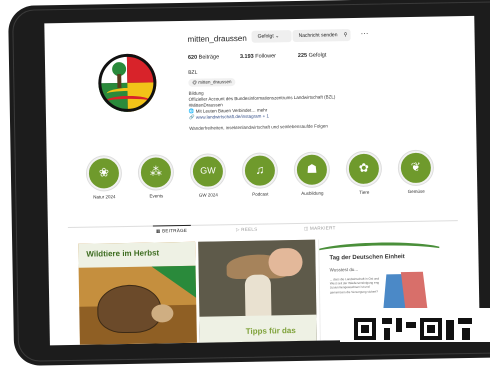  What do you see at coordinates (312, 55) in the screenshot?
I see `following-count: 225 Gefolgt` at bounding box center [312, 55].